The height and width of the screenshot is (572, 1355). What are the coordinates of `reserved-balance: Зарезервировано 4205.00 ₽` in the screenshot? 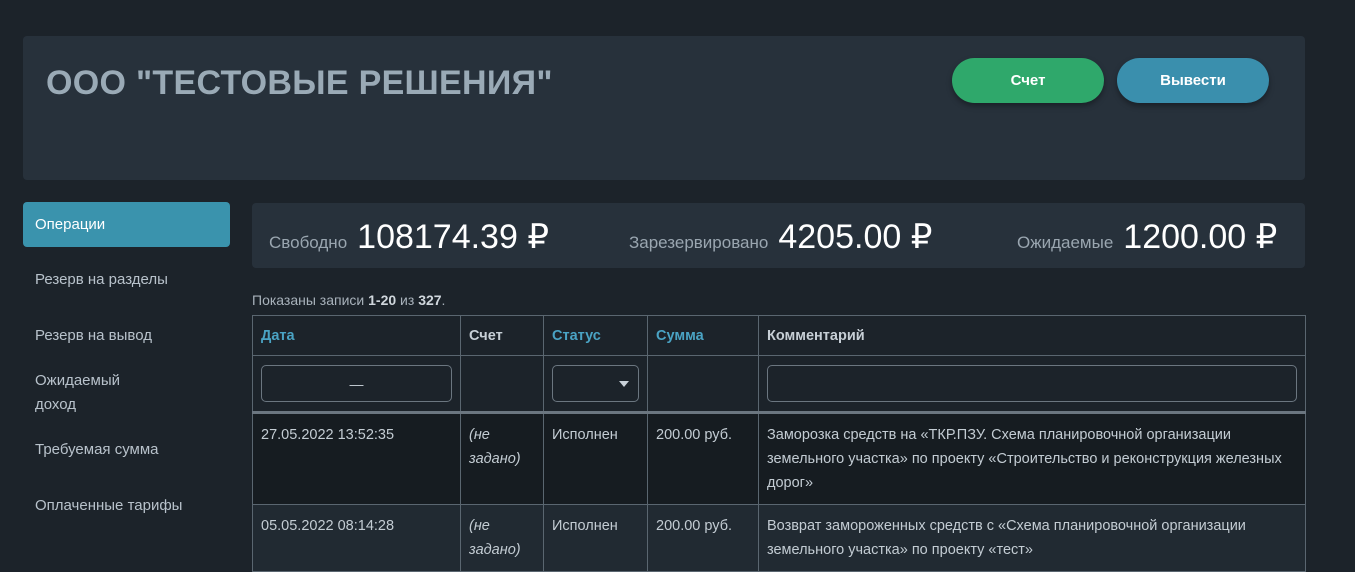 It's located at (780, 237).